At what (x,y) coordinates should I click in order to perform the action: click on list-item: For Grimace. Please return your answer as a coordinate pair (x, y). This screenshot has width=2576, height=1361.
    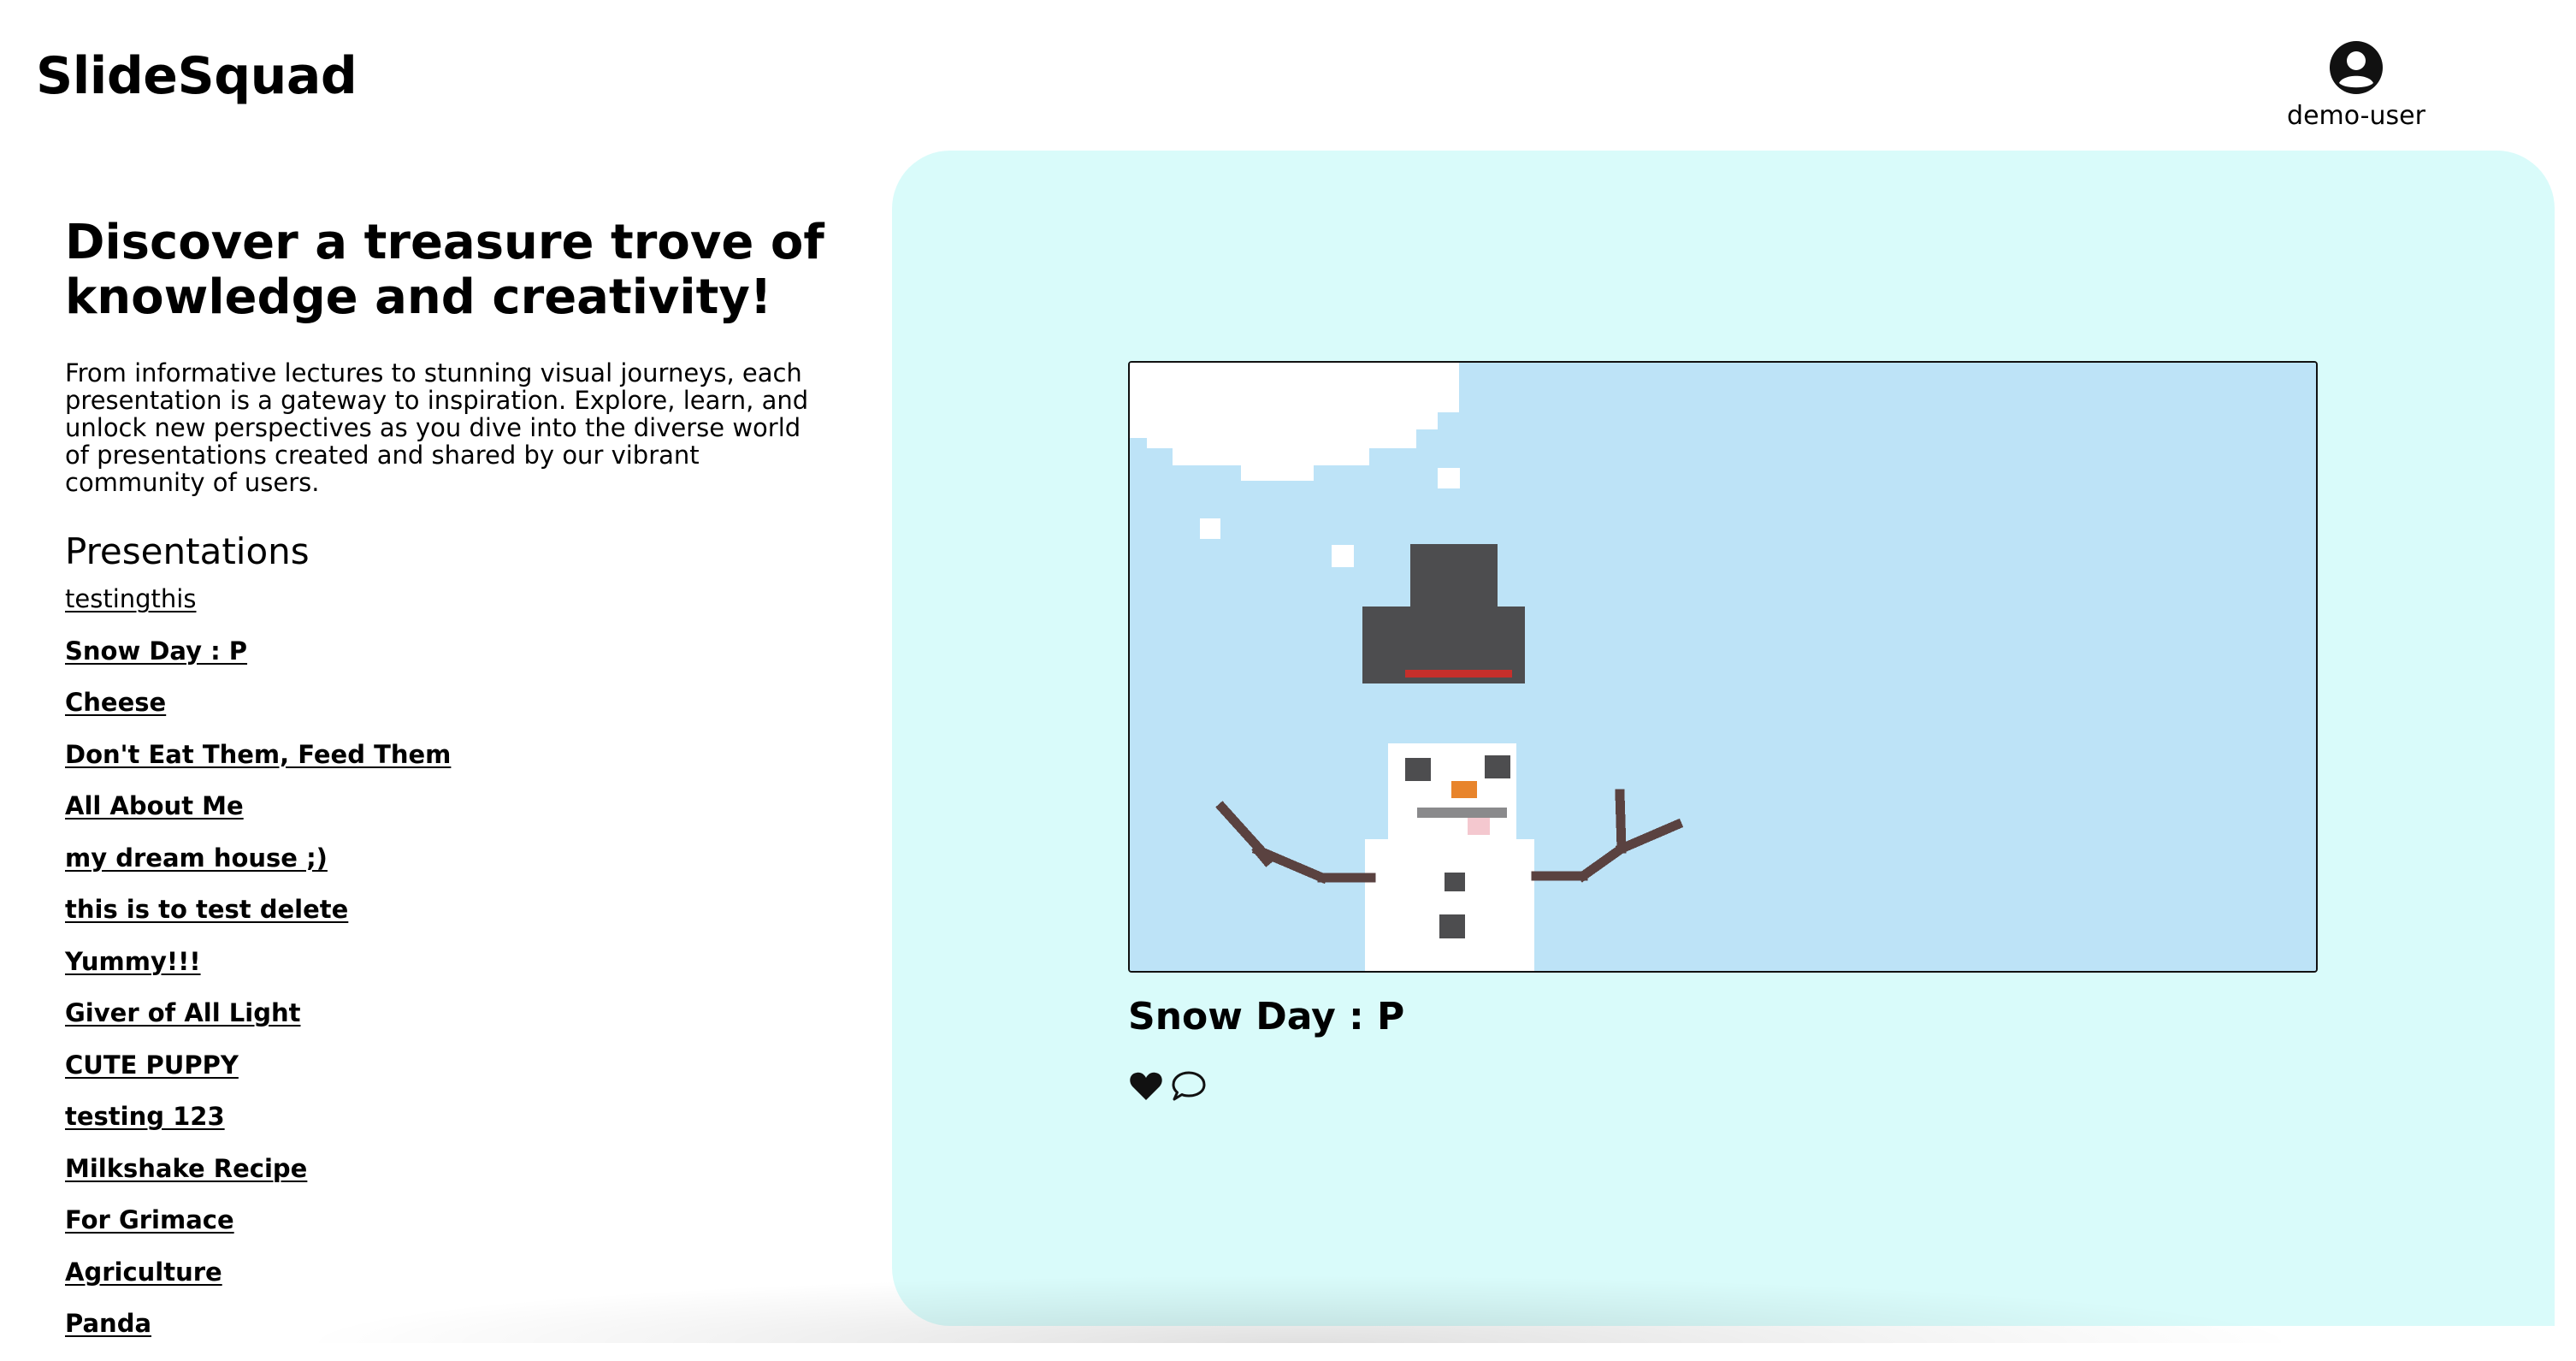
    Looking at the image, I should click on (450, 1231).